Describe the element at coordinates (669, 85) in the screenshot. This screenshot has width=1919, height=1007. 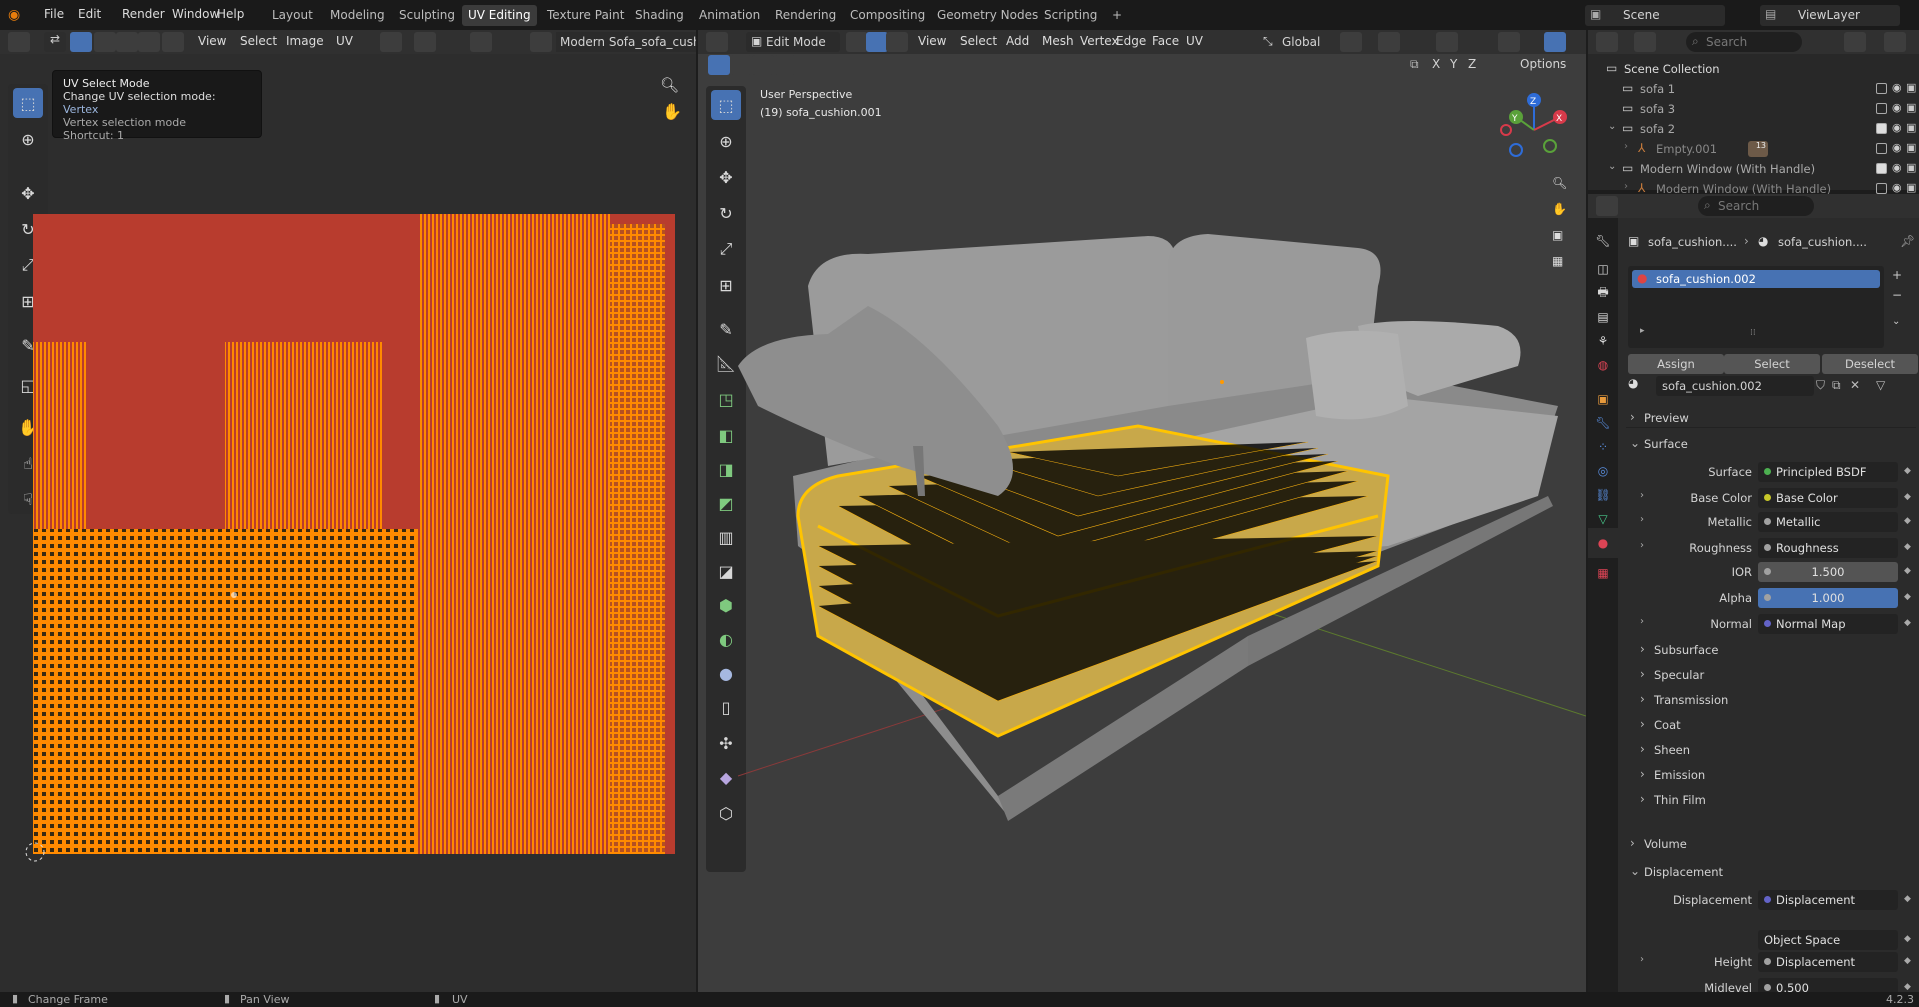
I see `zoom-icon: 🔍︎` at that location.